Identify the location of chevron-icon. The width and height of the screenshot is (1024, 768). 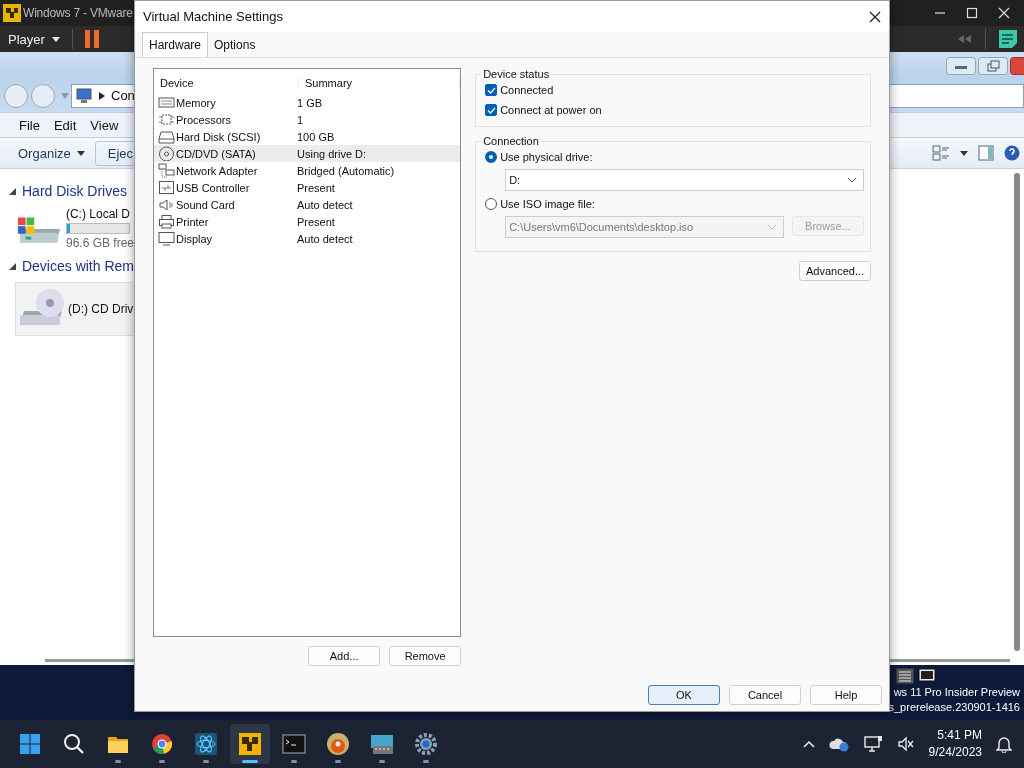
(102, 95).